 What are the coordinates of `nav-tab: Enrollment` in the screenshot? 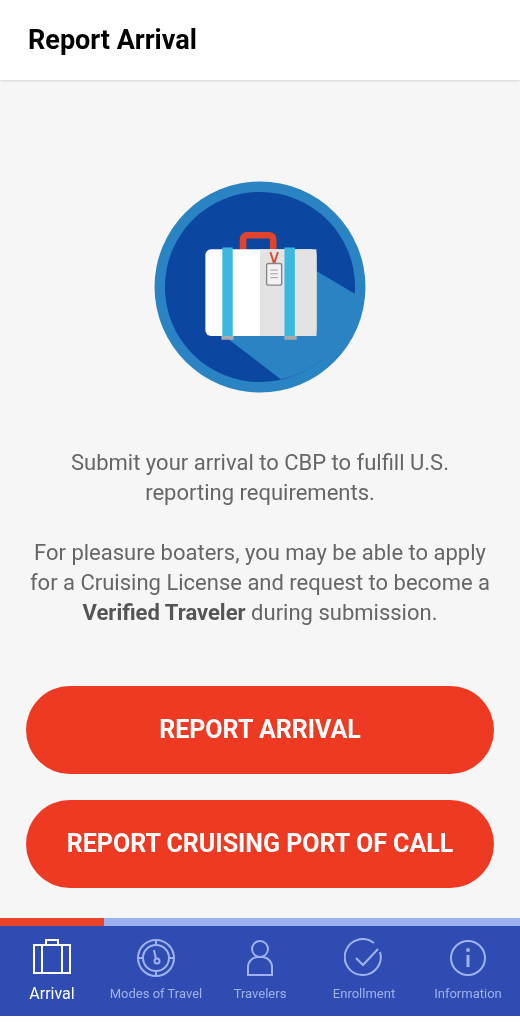 It's located at (364, 971).